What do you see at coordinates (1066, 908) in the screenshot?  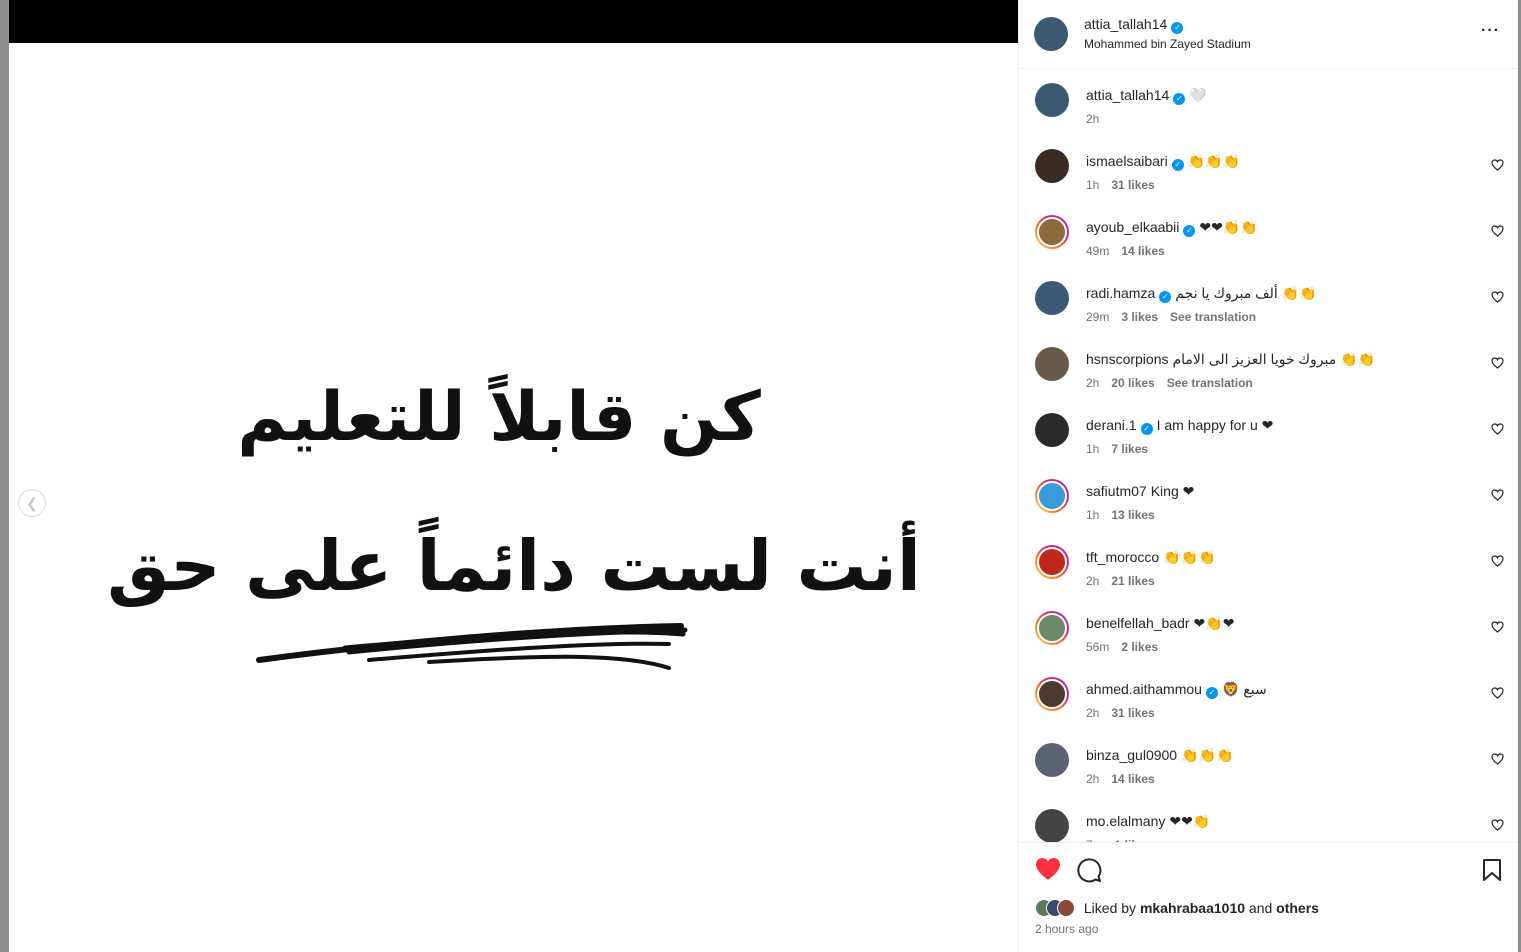 I see `liker-avatar` at bounding box center [1066, 908].